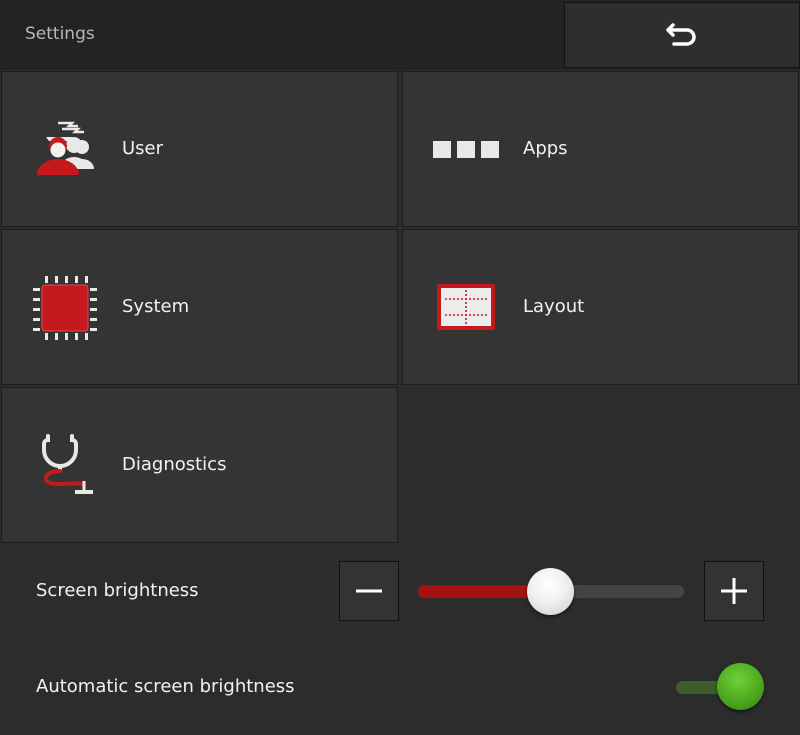 The width and height of the screenshot is (800, 735). Describe the element at coordinates (545, 148) in the screenshot. I see `tile-apps-label: Apps` at that location.